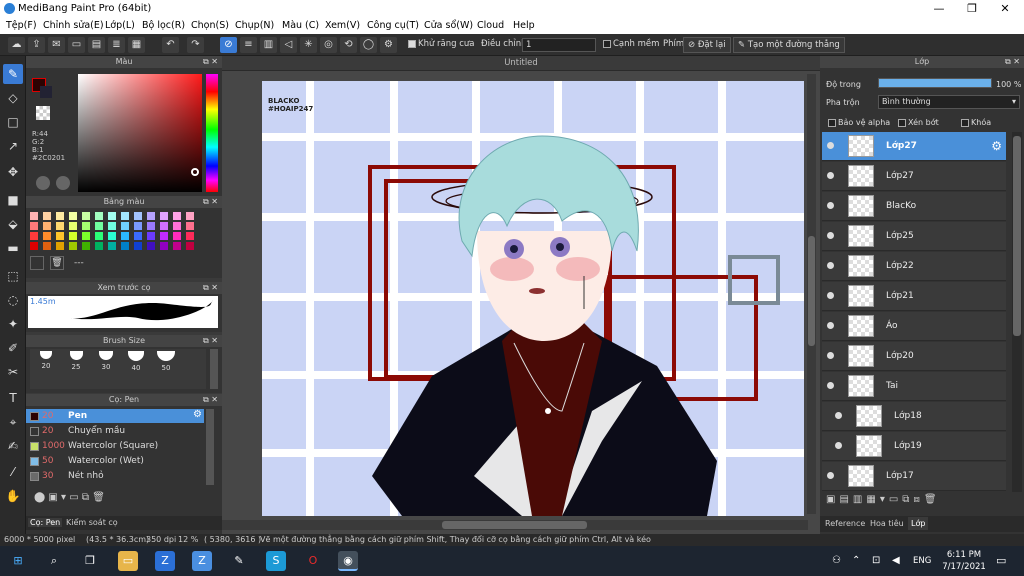 This screenshot has width=1024, height=576. What do you see at coordinates (115, 416) in the screenshot?
I see `brush-item: 20 Pen ⚙` at bounding box center [115, 416].